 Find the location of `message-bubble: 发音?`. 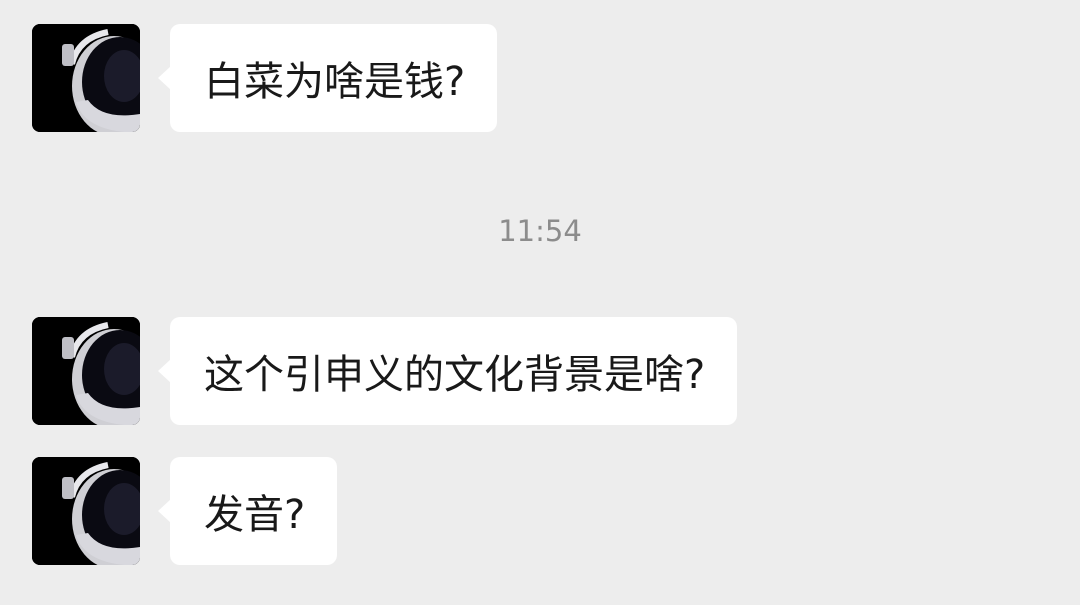

message-bubble: 发音? is located at coordinates (247, 511).